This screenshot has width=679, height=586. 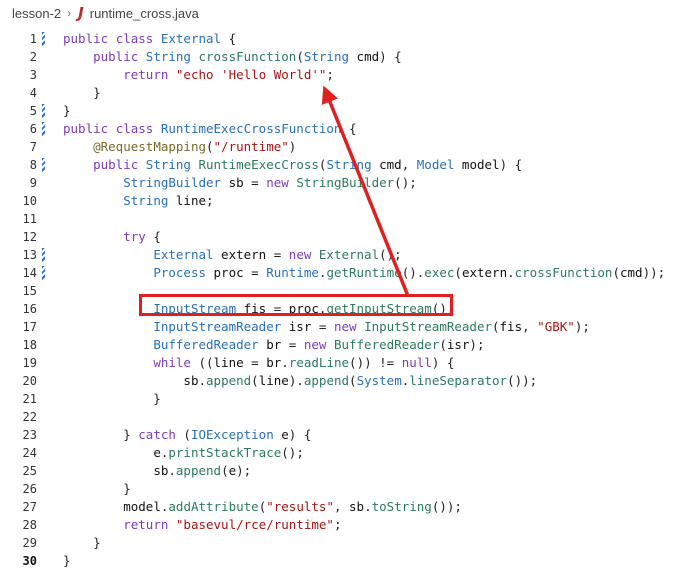 I want to click on code-token: ,, so click(x=341, y=506).